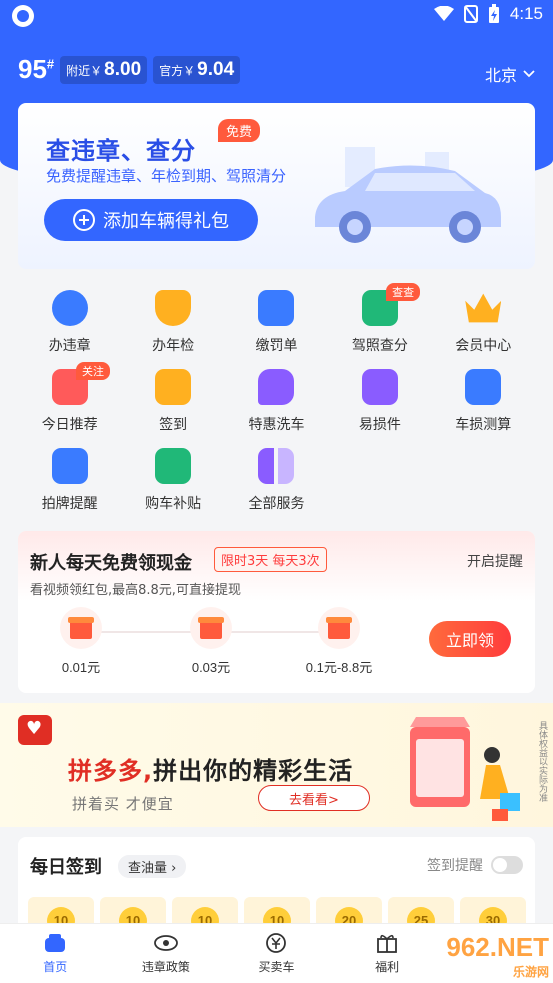 The image size is (553, 983). I want to click on city-selector: 北京, so click(510, 74).